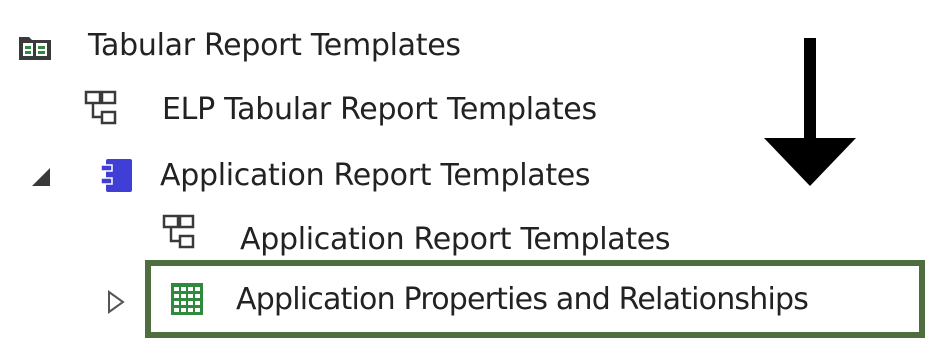 The height and width of the screenshot is (343, 929). What do you see at coordinates (522, 299) in the screenshot?
I see `tree-item-label: Application Properties and Relationships` at bounding box center [522, 299].